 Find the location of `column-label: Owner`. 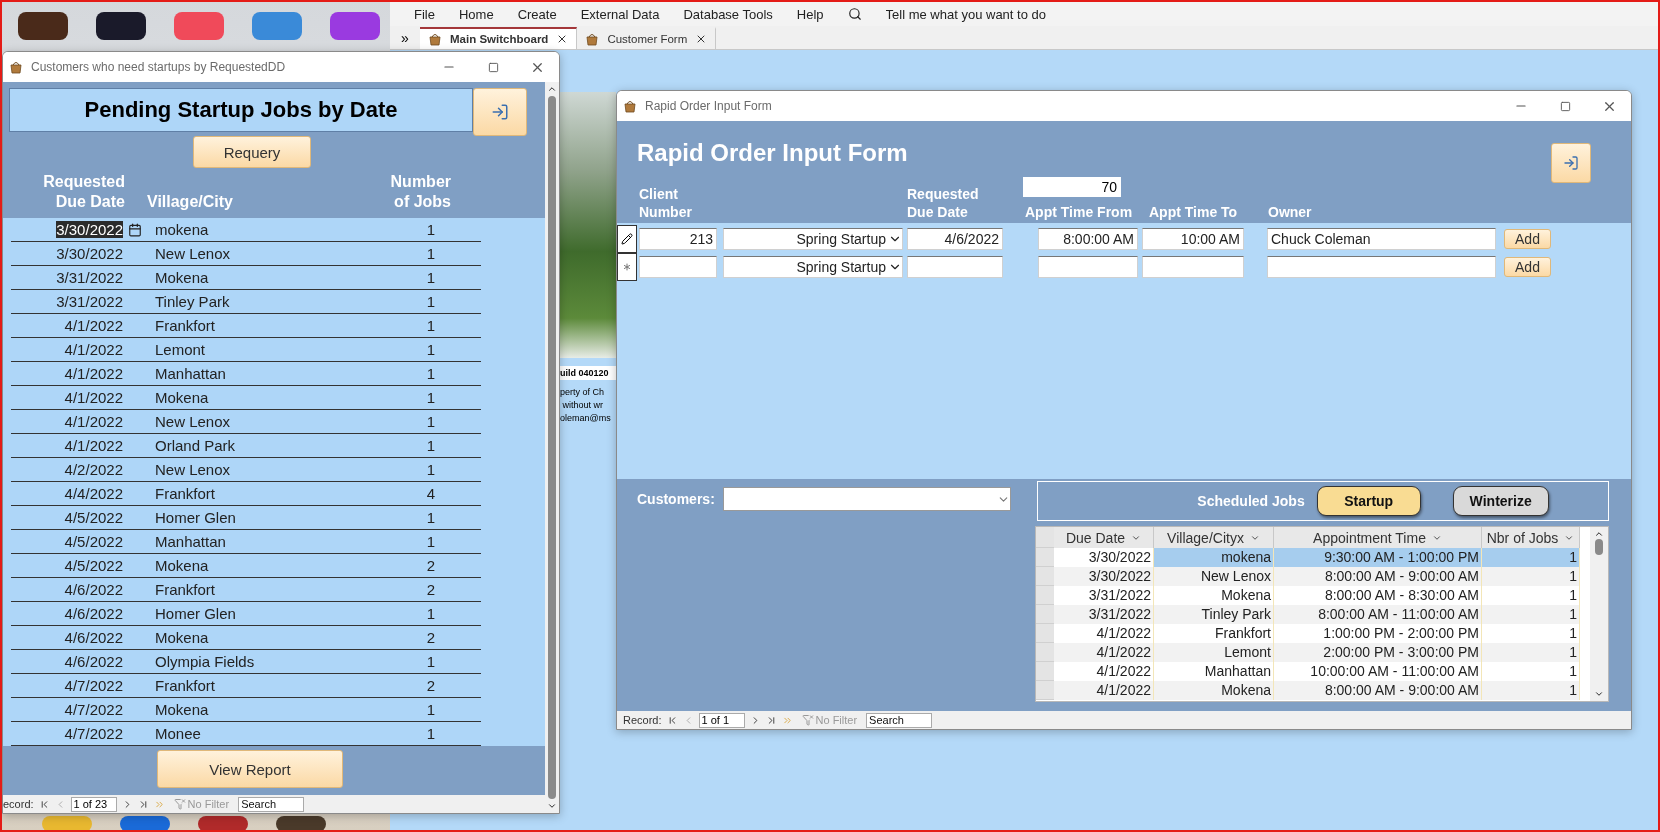

column-label: Owner is located at coordinates (1290, 212).